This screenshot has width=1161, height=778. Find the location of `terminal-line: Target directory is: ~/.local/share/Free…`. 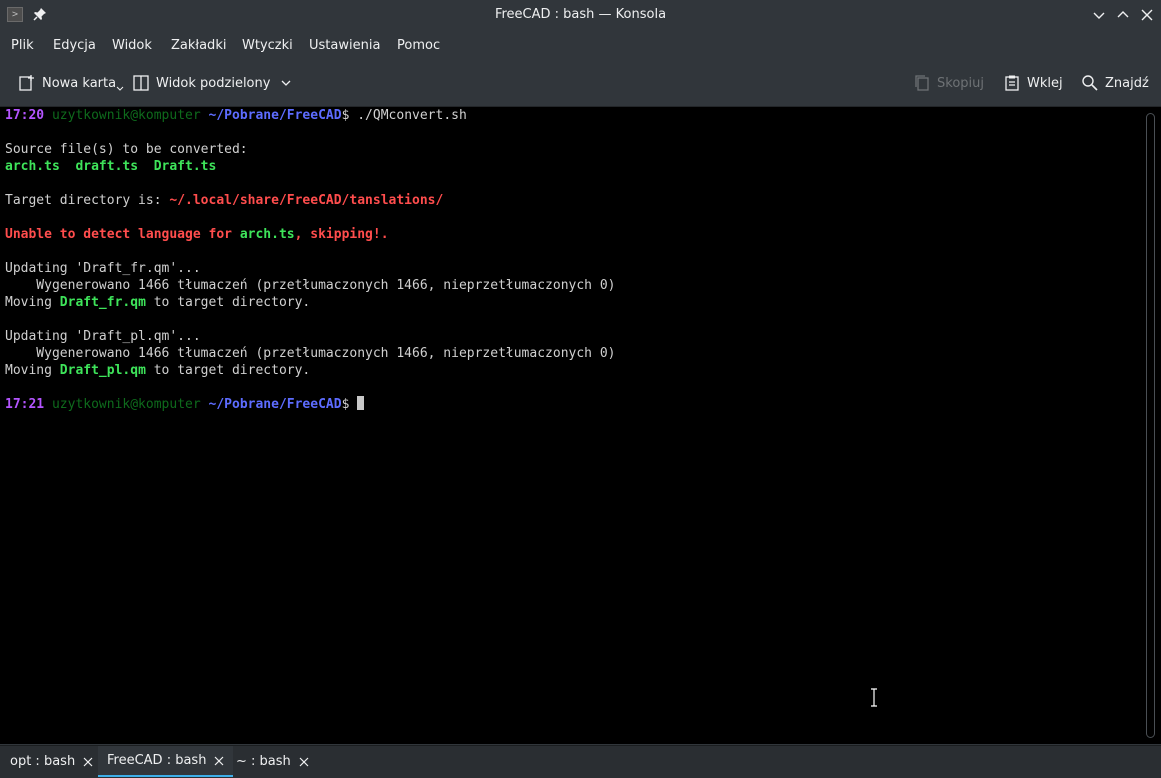

terminal-line: Target directory is: ~/.local/share/Free… is located at coordinates (224, 200).